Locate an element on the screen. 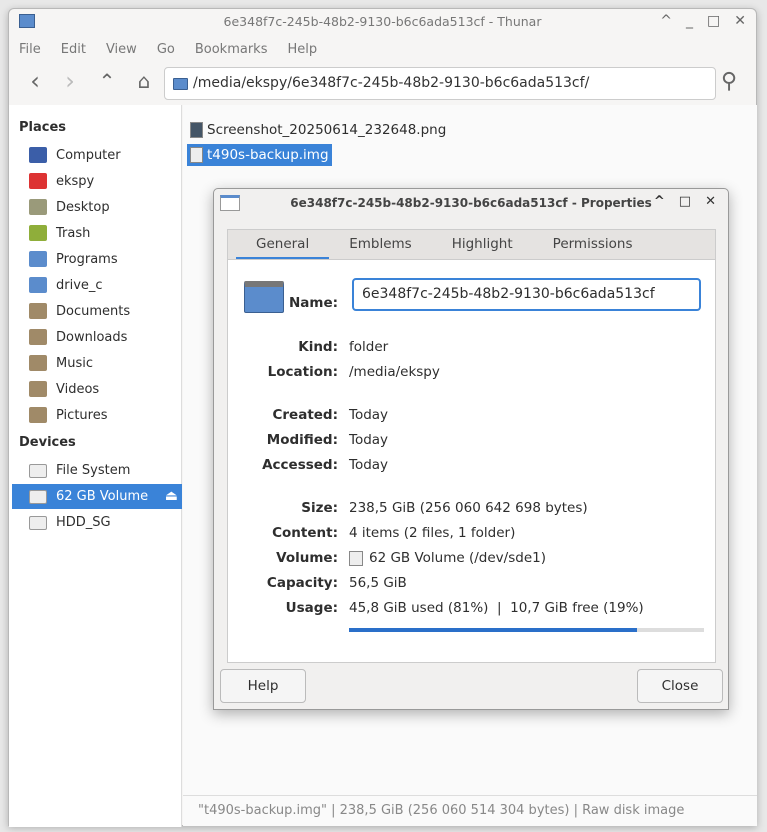  prop-label: Modified: is located at coordinates (302, 440).